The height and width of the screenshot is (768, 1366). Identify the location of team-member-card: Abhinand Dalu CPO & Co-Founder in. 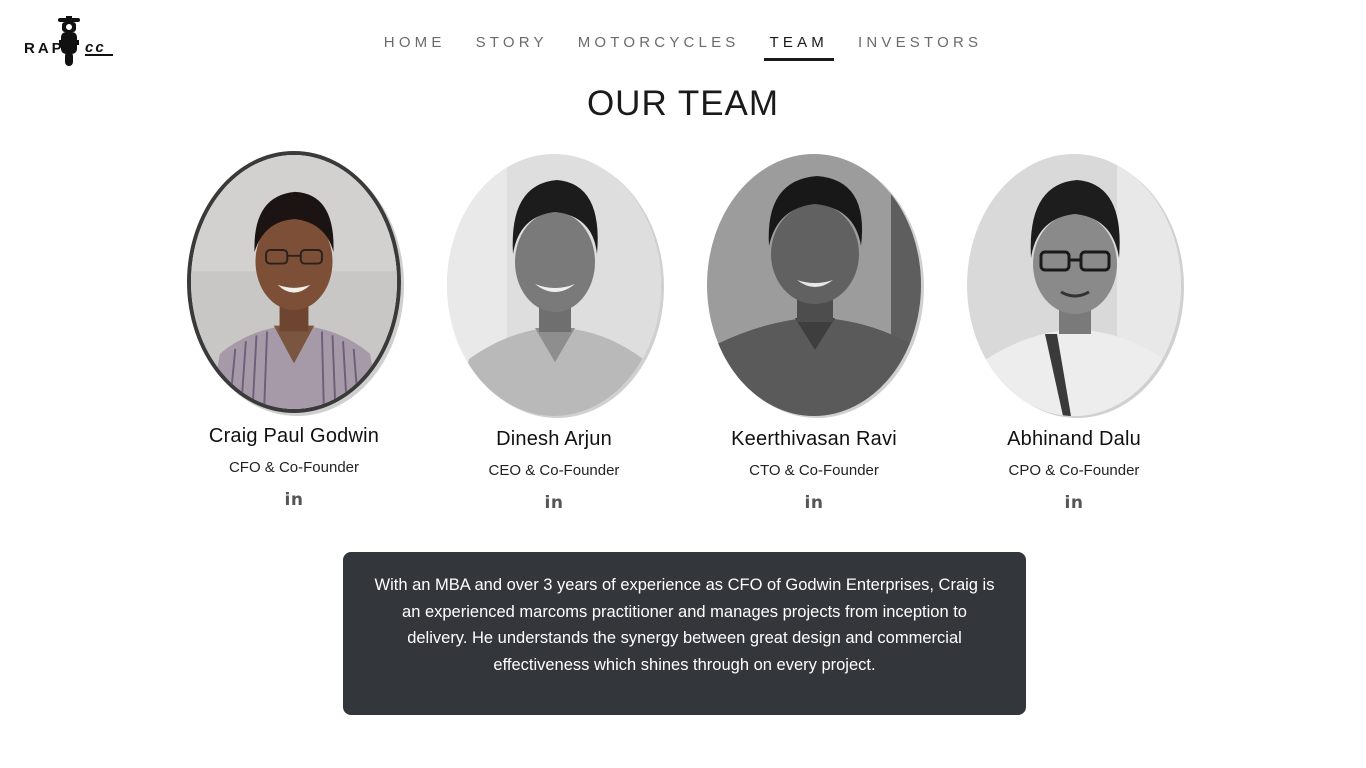
(1074, 331).